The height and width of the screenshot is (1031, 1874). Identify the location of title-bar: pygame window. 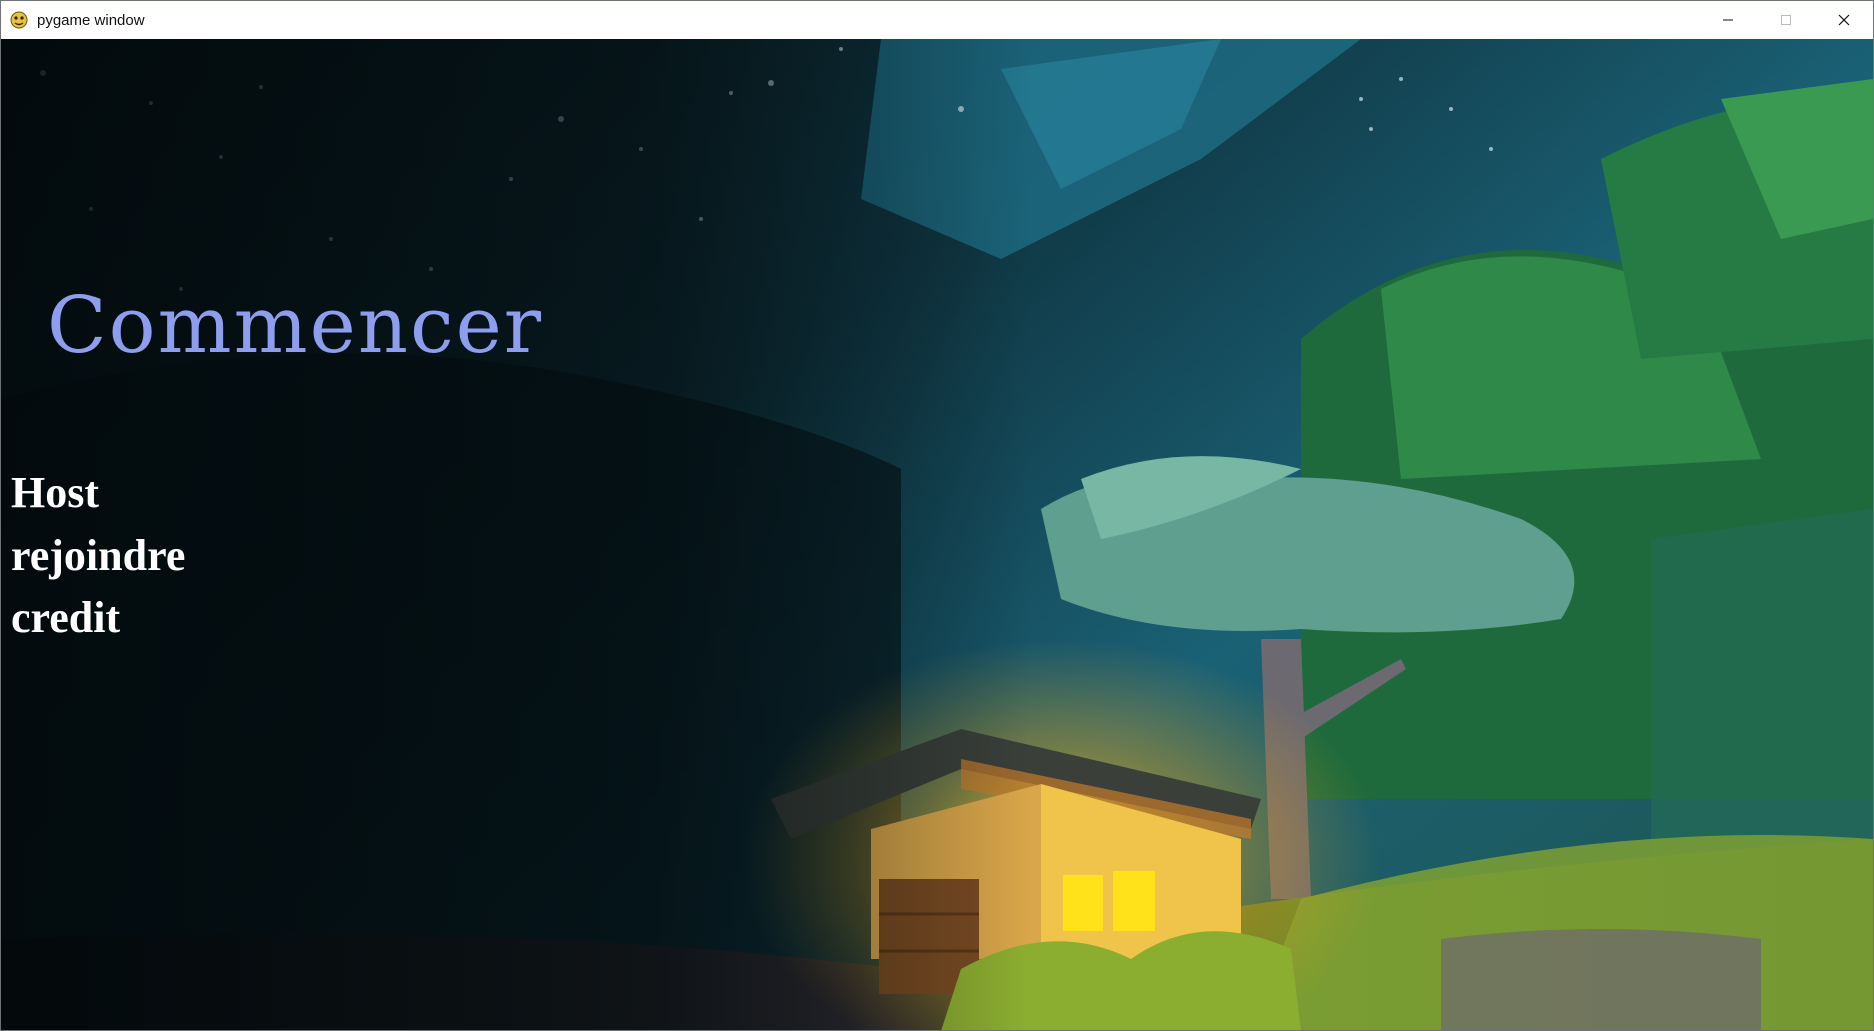
(937, 20).